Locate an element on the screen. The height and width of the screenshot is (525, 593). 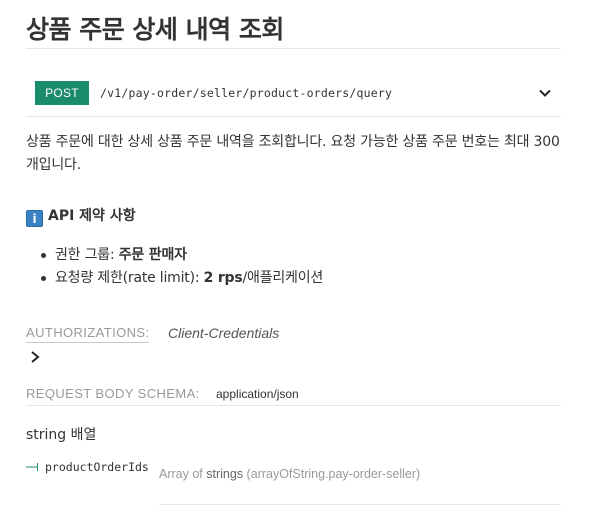
chevron-down-icon is located at coordinates (545, 93).